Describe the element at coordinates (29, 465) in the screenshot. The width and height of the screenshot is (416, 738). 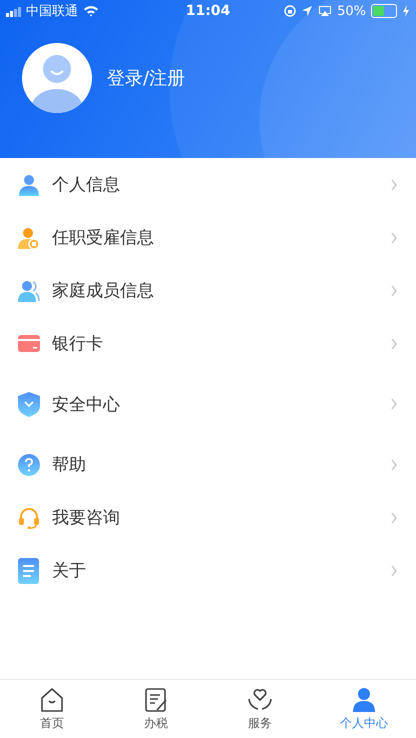
I see `question-icon` at that location.